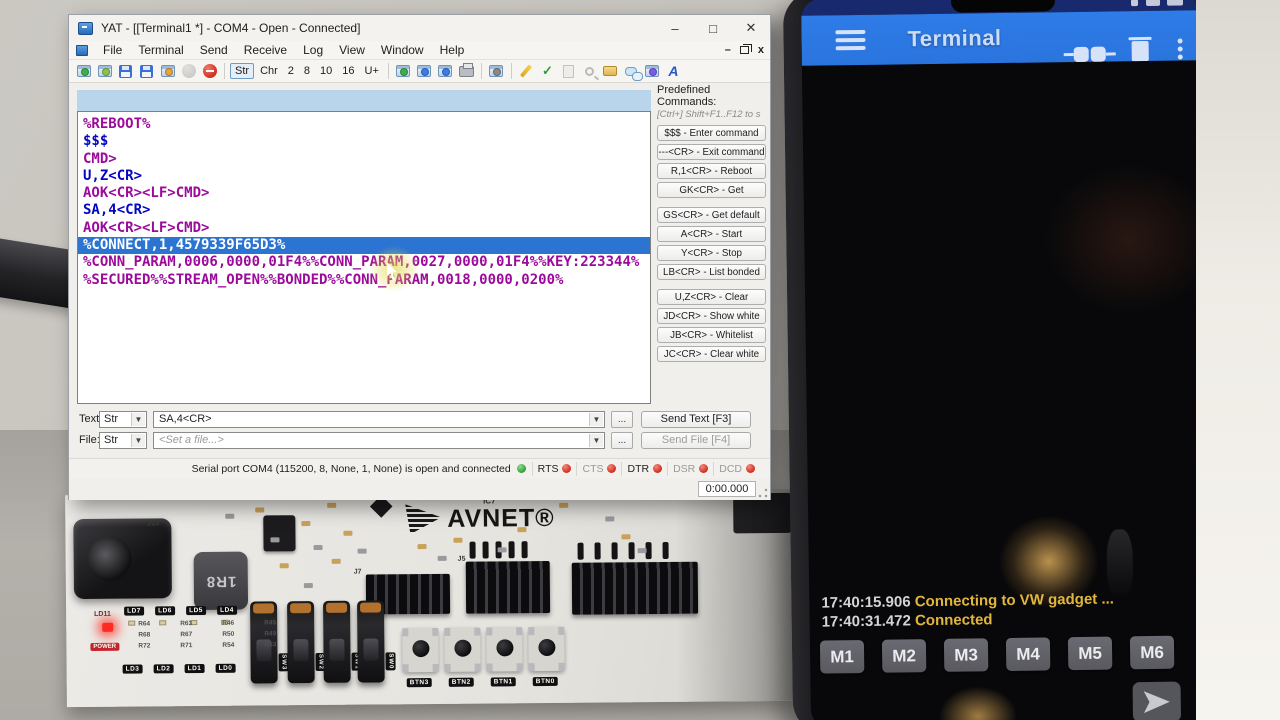 This screenshot has width=1280, height=720. What do you see at coordinates (1090, 653) in the screenshot?
I see `macro-button-m5: M5` at bounding box center [1090, 653].